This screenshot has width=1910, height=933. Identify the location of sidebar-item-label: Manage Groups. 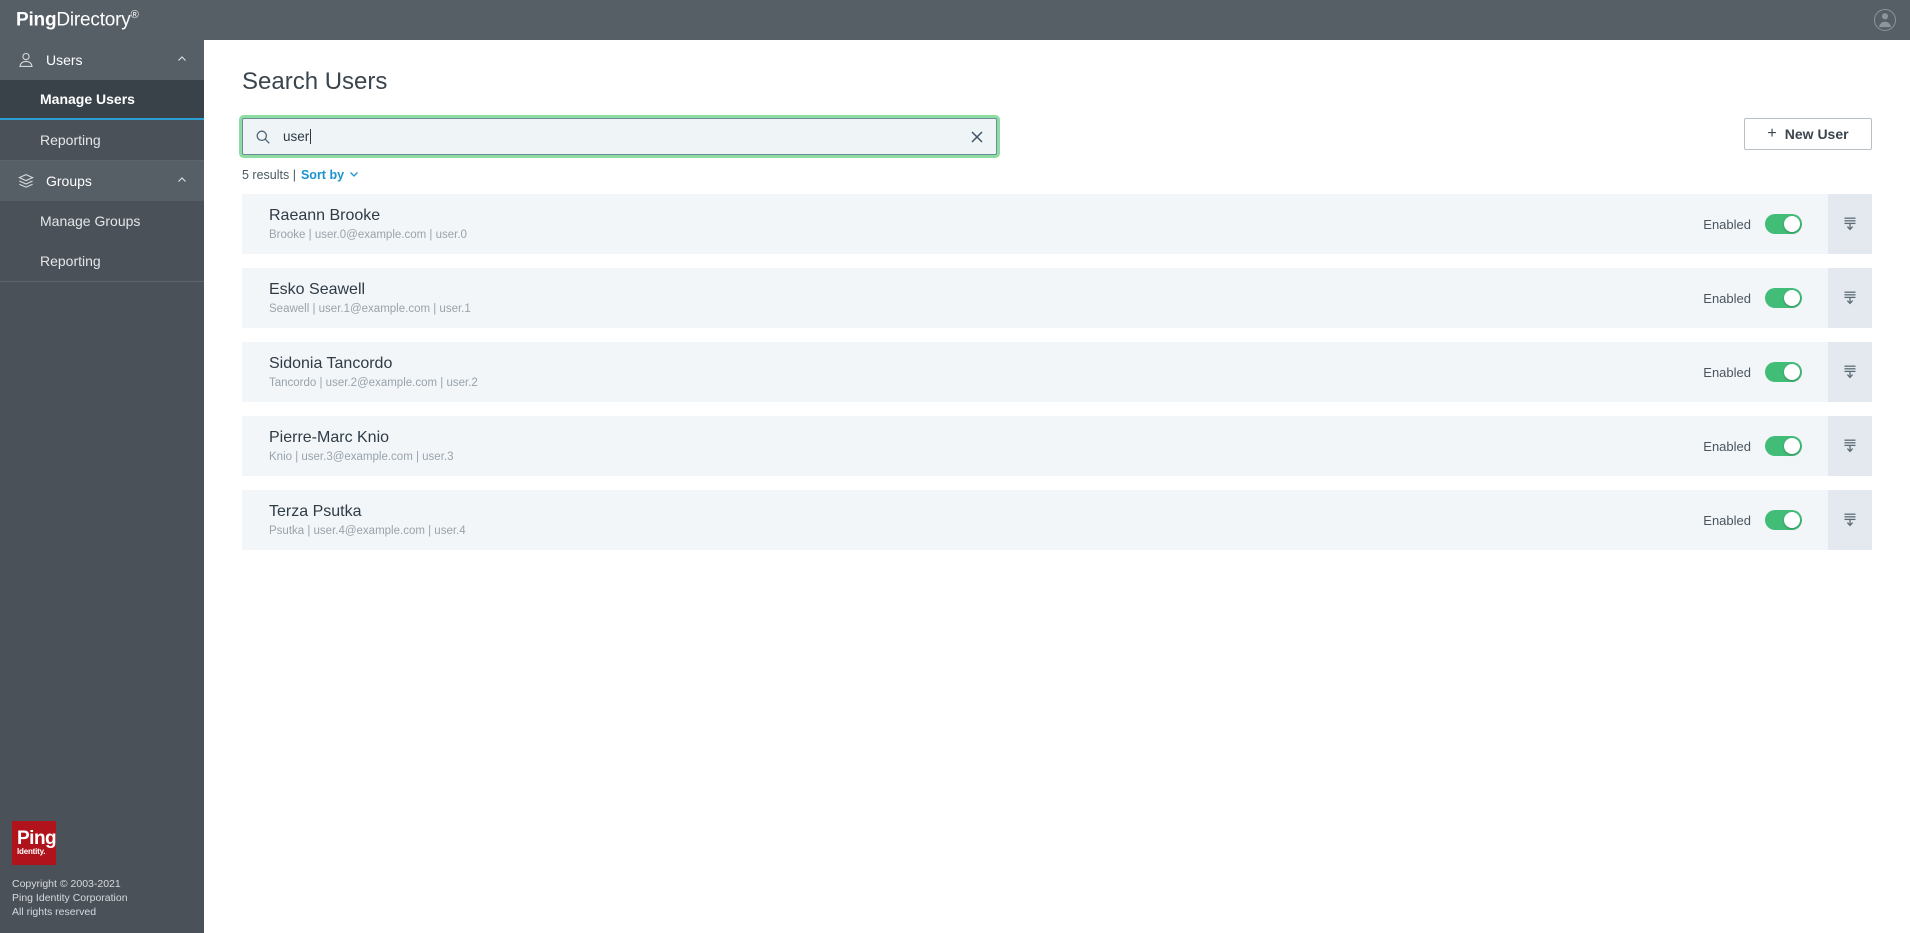
(90, 221).